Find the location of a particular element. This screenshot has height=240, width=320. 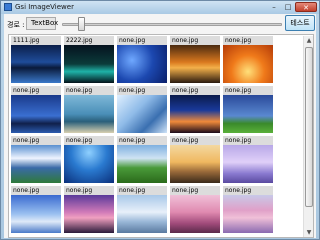

toolbar: 경로 : TextBox 테스트 is located at coordinates (160, 24).